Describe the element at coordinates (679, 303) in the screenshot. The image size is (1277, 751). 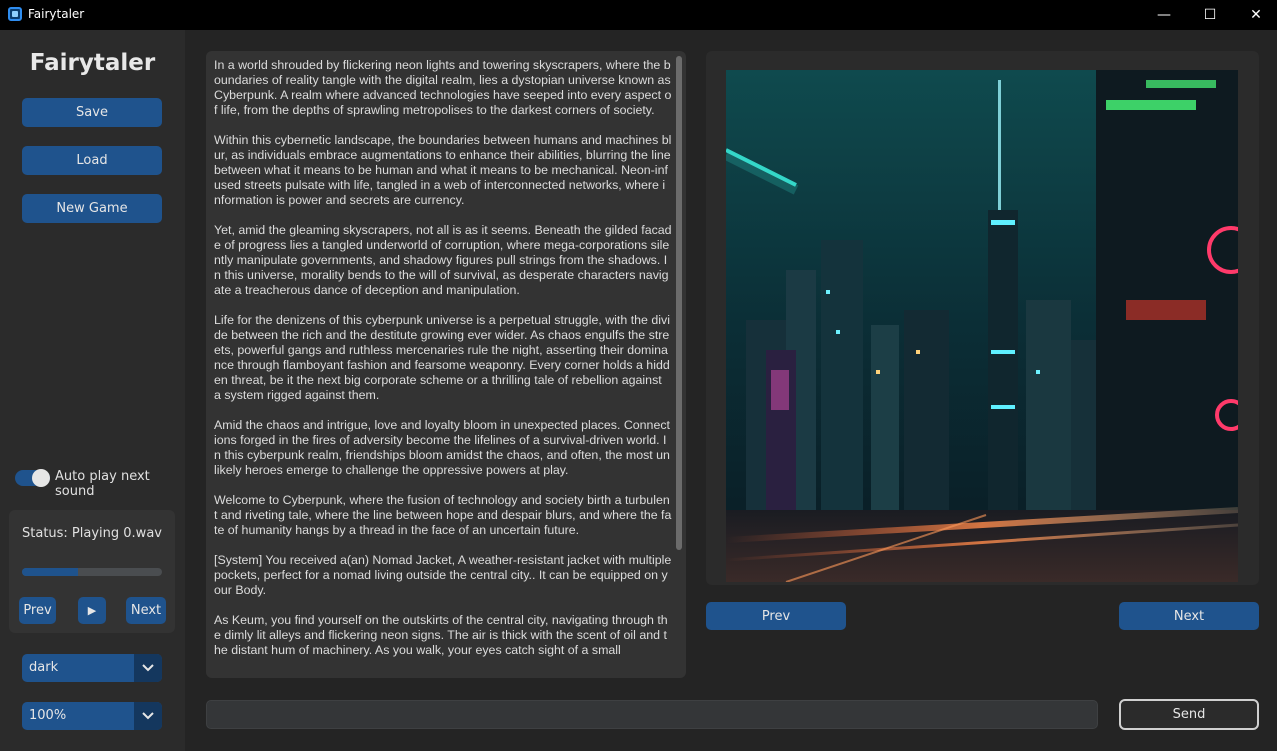
I see `story-scrollbar` at that location.